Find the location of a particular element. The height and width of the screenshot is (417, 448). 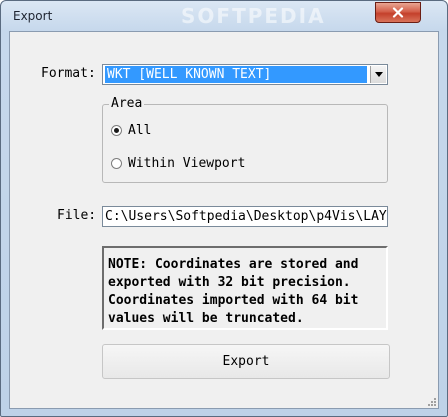

format-select: WKT [WELL KNOWN TEXT] is located at coordinates (245, 74).